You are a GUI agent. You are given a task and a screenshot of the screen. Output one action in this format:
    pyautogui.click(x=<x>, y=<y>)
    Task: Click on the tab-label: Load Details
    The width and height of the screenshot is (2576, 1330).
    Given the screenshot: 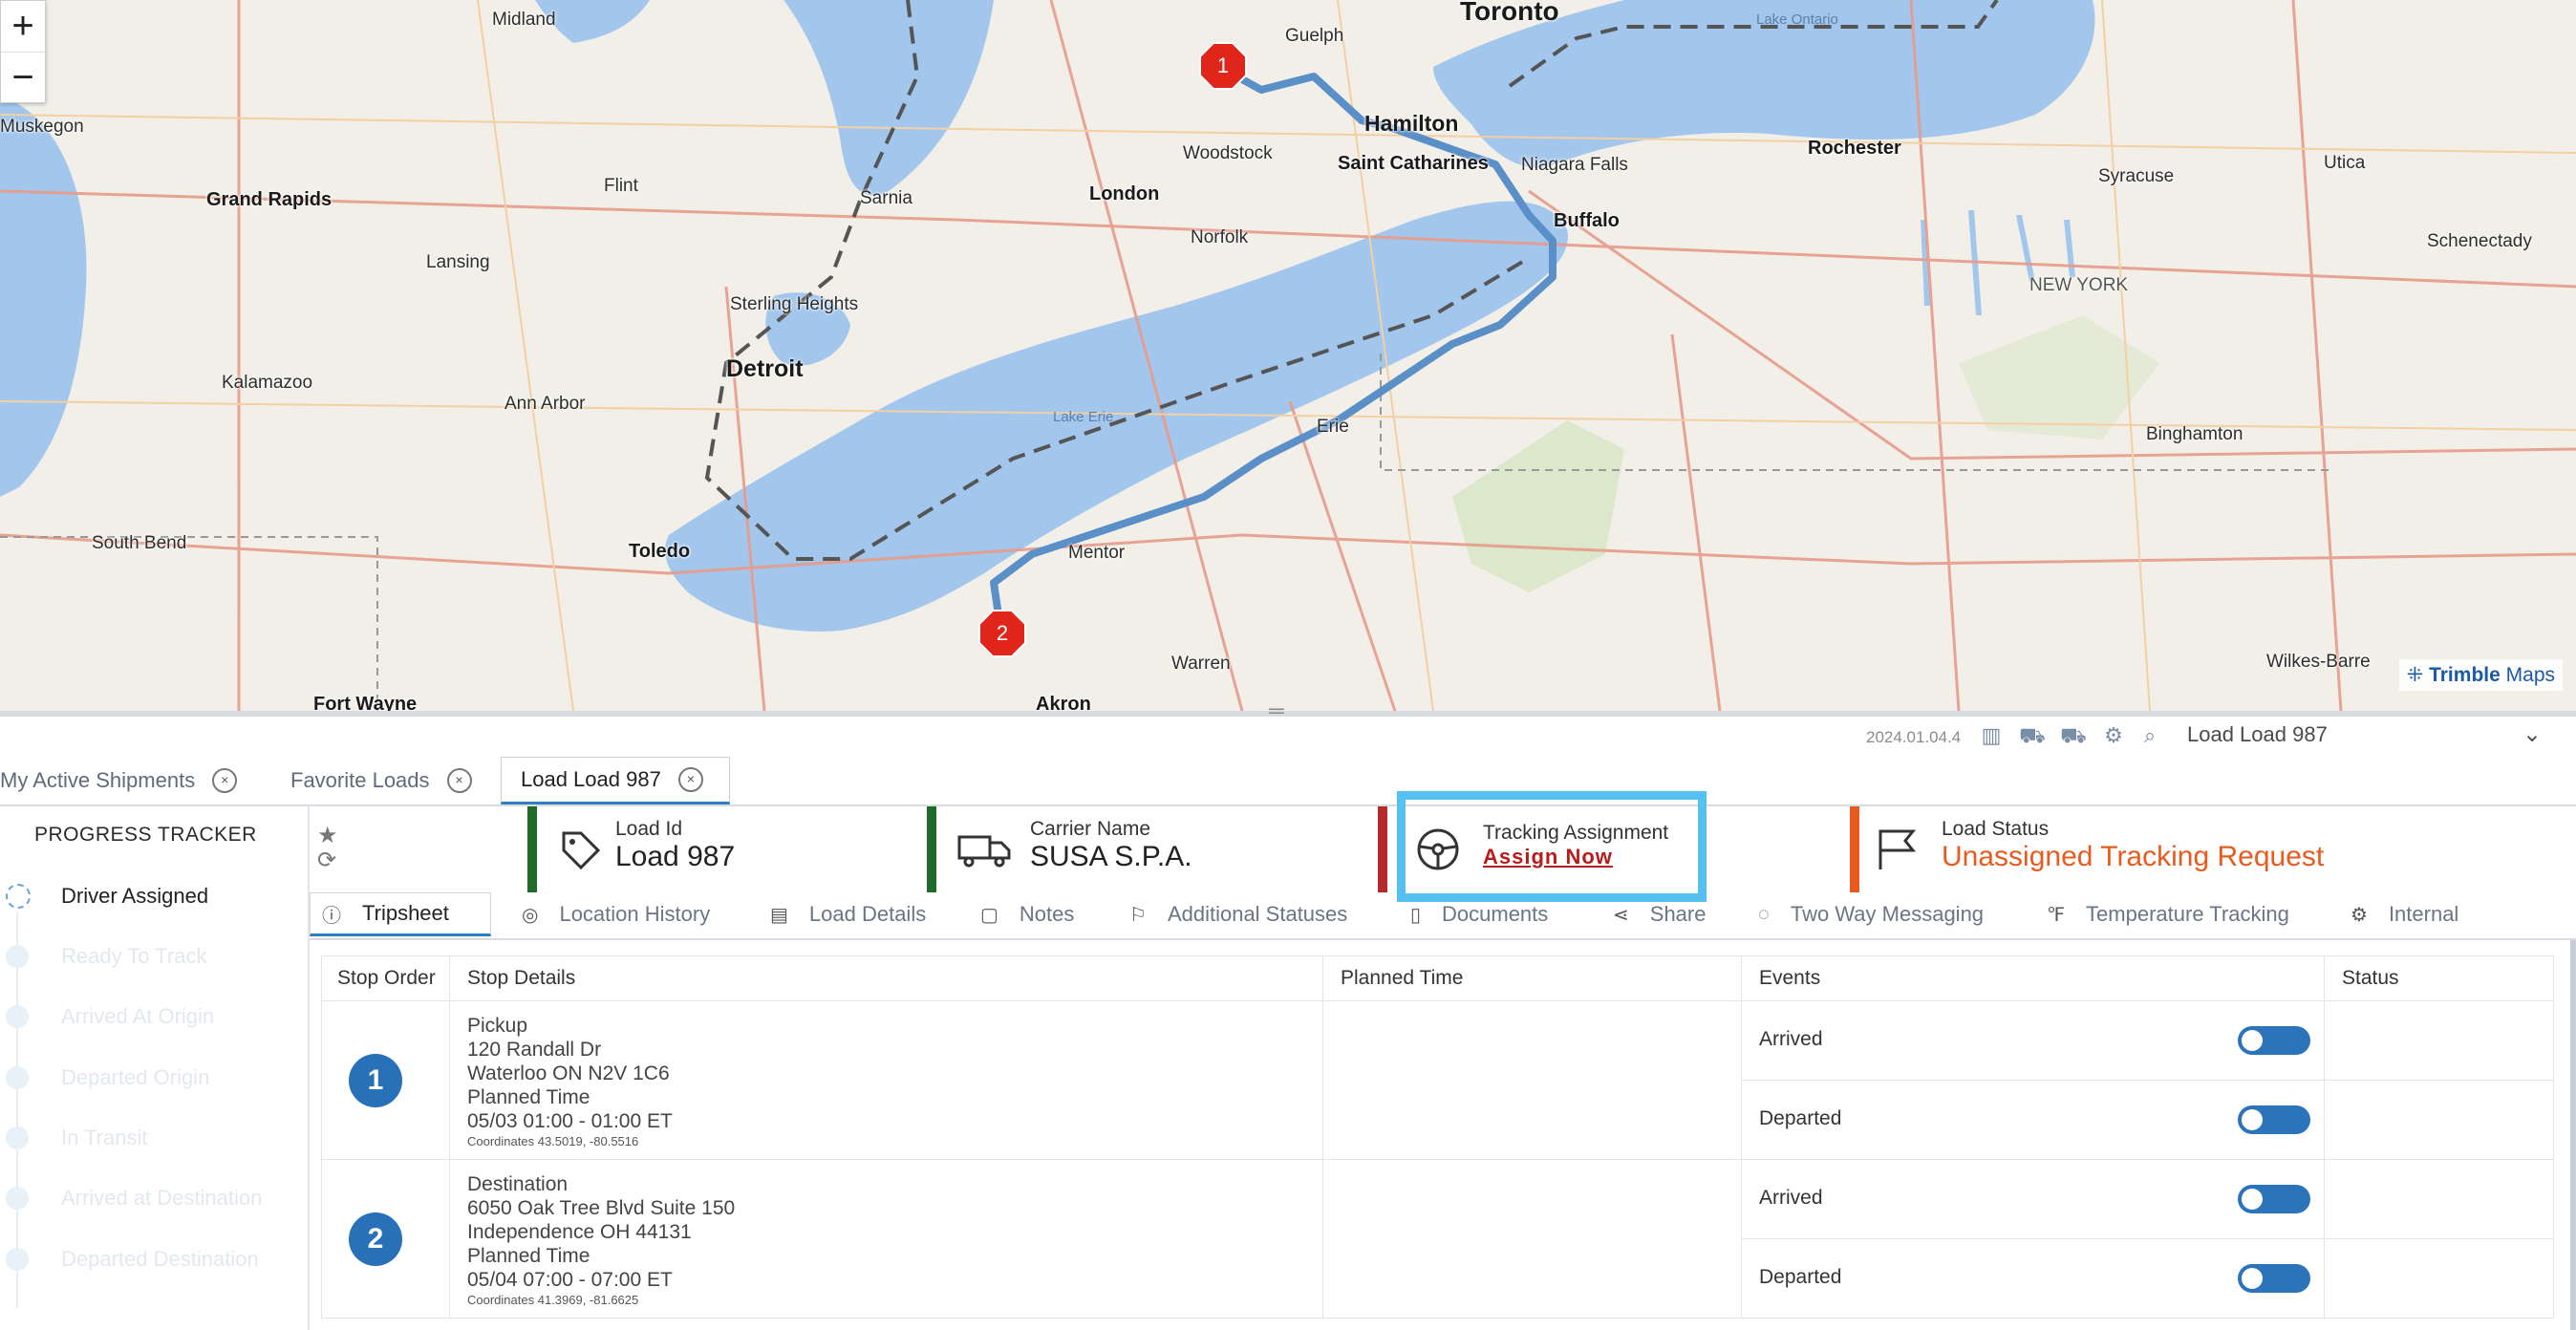 What is the action you would take?
    pyautogui.click(x=867, y=914)
    